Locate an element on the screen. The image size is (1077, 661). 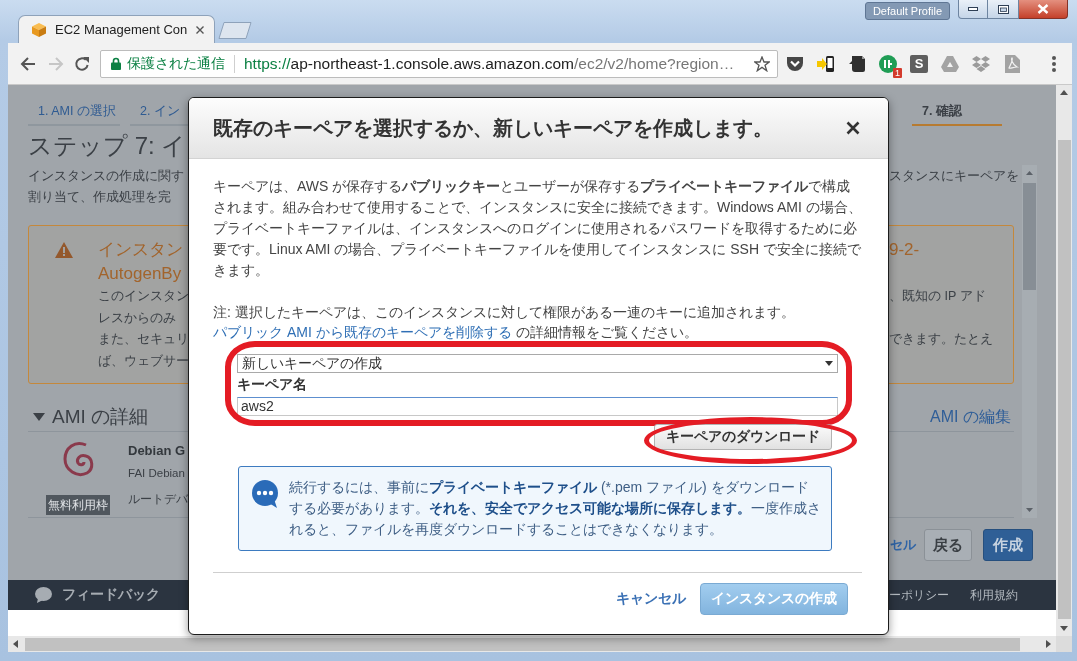
warning-text: ば、ウェブサー is located at coordinates (143, 361).